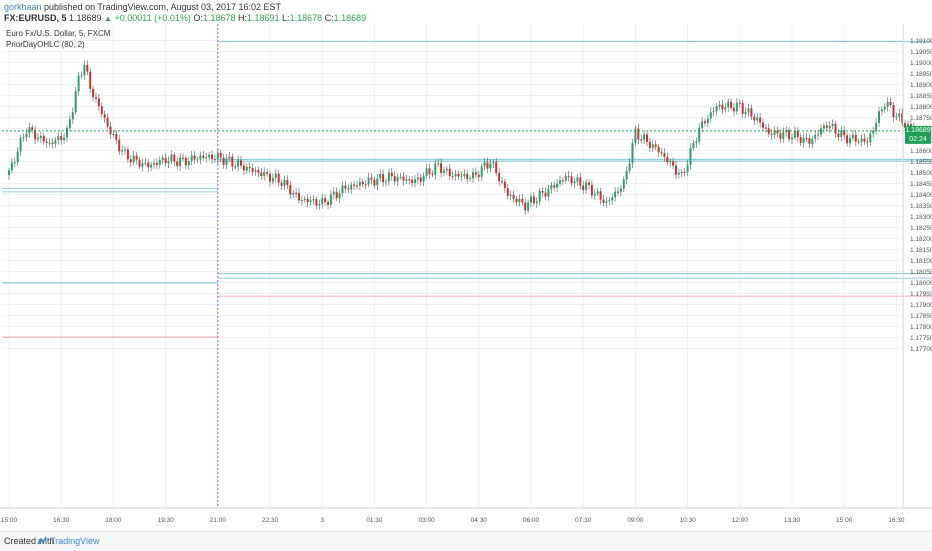 This screenshot has height=551, width=932. What do you see at coordinates (23, 7) in the screenshot?
I see `author-link: gorkhaan` at bounding box center [23, 7].